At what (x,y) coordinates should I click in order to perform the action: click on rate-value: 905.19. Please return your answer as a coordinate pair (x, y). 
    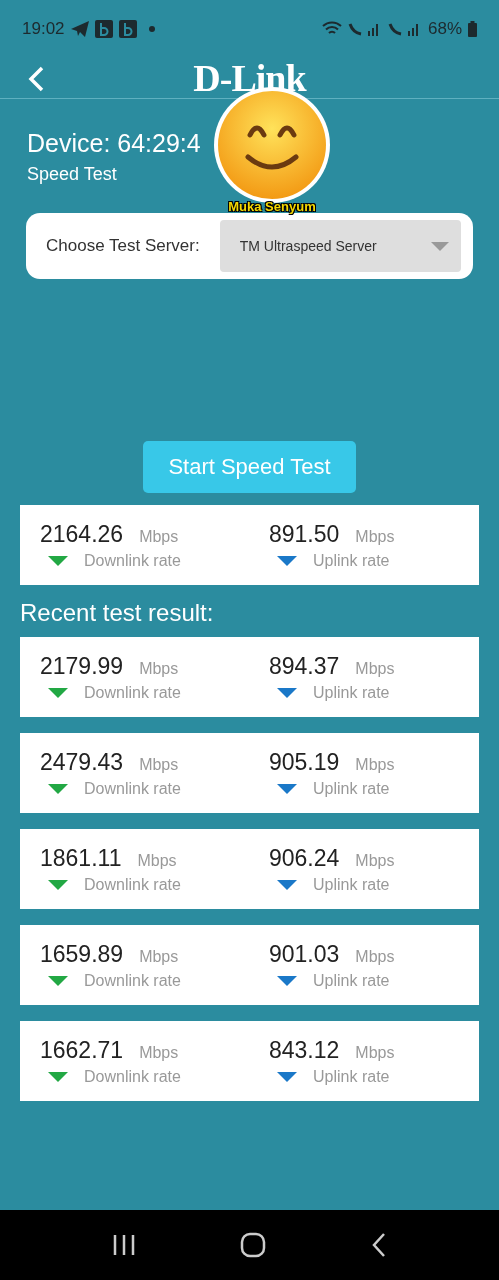
    Looking at the image, I should click on (304, 762).